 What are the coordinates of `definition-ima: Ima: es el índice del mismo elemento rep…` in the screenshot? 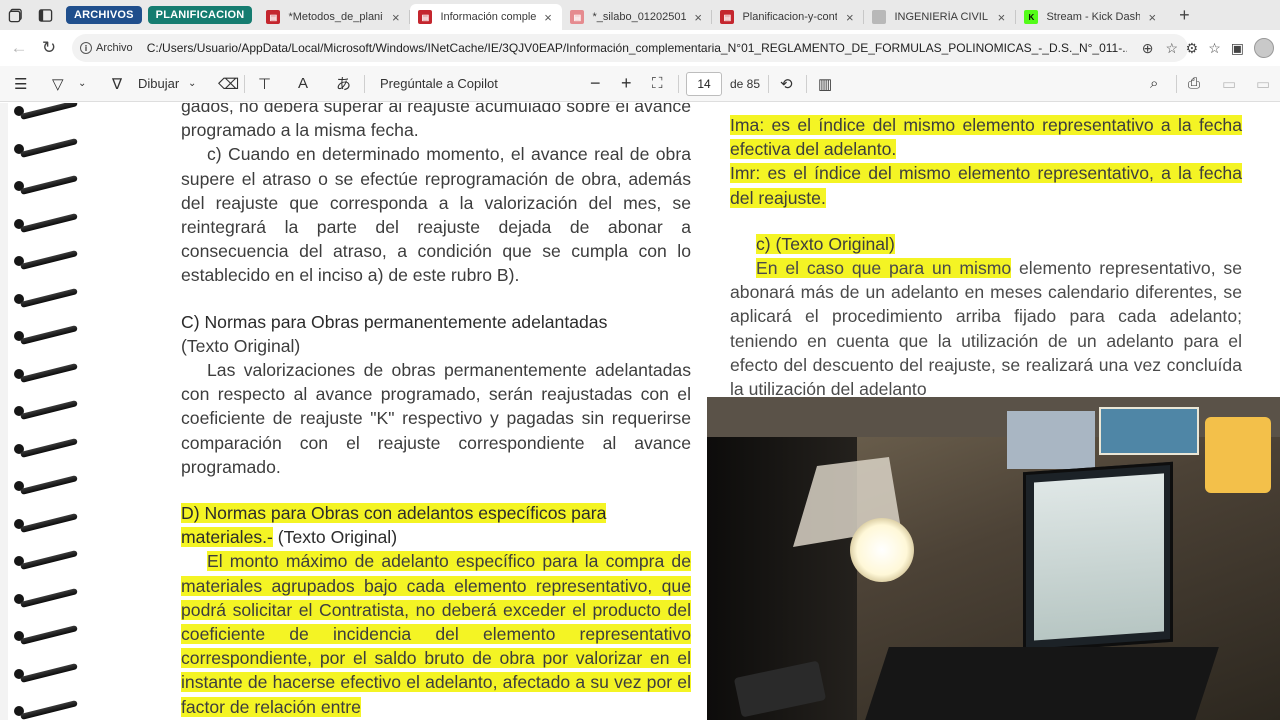 It's located at (986, 137).